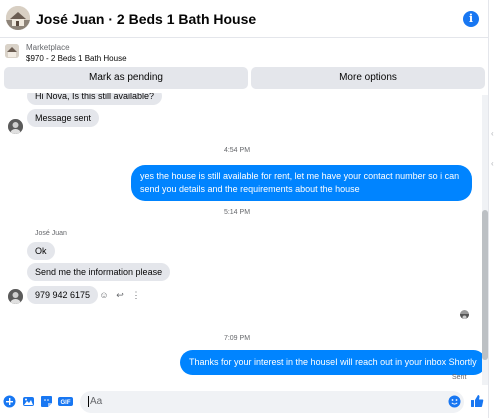 The height and width of the screenshot is (418, 500). Describe the element at coordinates (48, 47) in the screenshot. I see `marketplace-label: Marketplace` at that location.